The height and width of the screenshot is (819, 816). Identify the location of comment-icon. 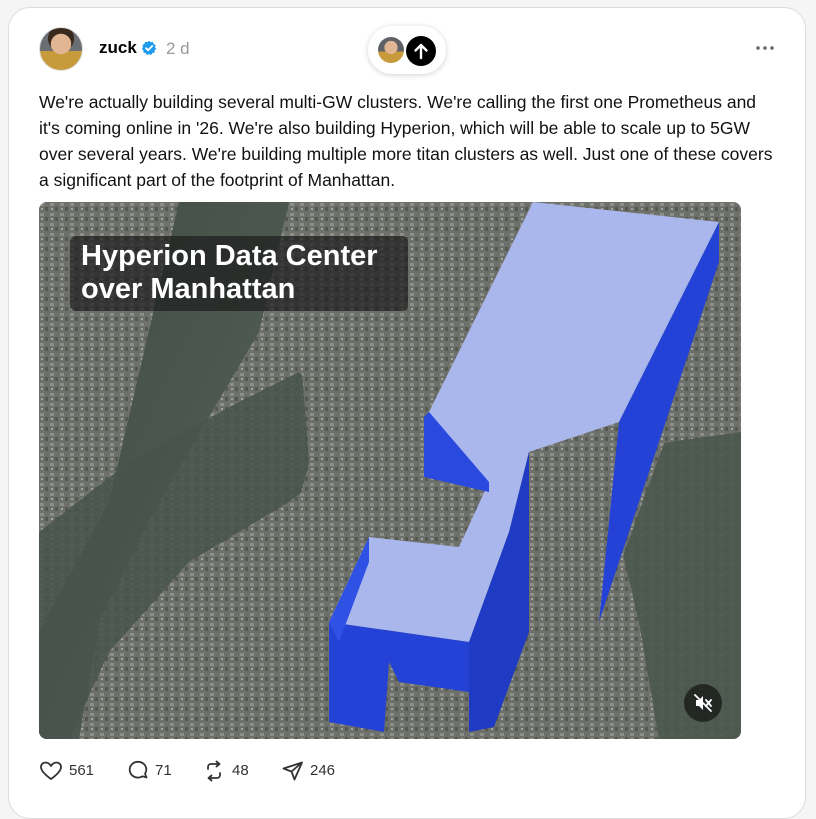
(138, 769).